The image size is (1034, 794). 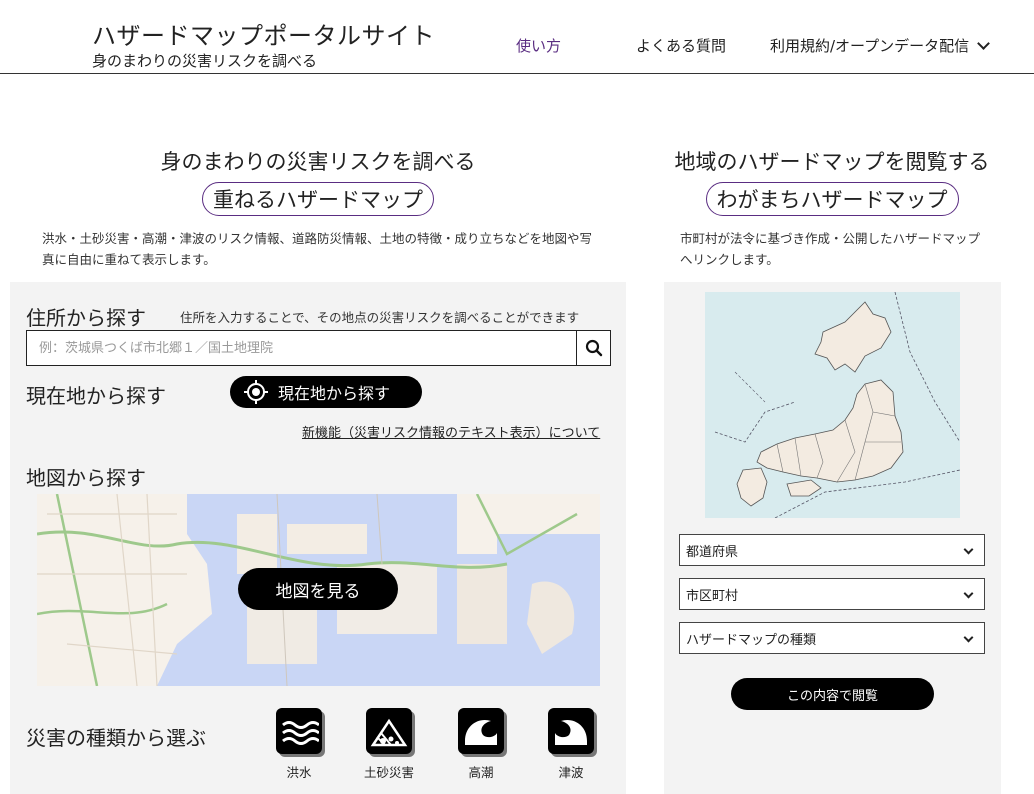 I want to click on map-search-heading: 地図から探す, so click(x=86, y=478).